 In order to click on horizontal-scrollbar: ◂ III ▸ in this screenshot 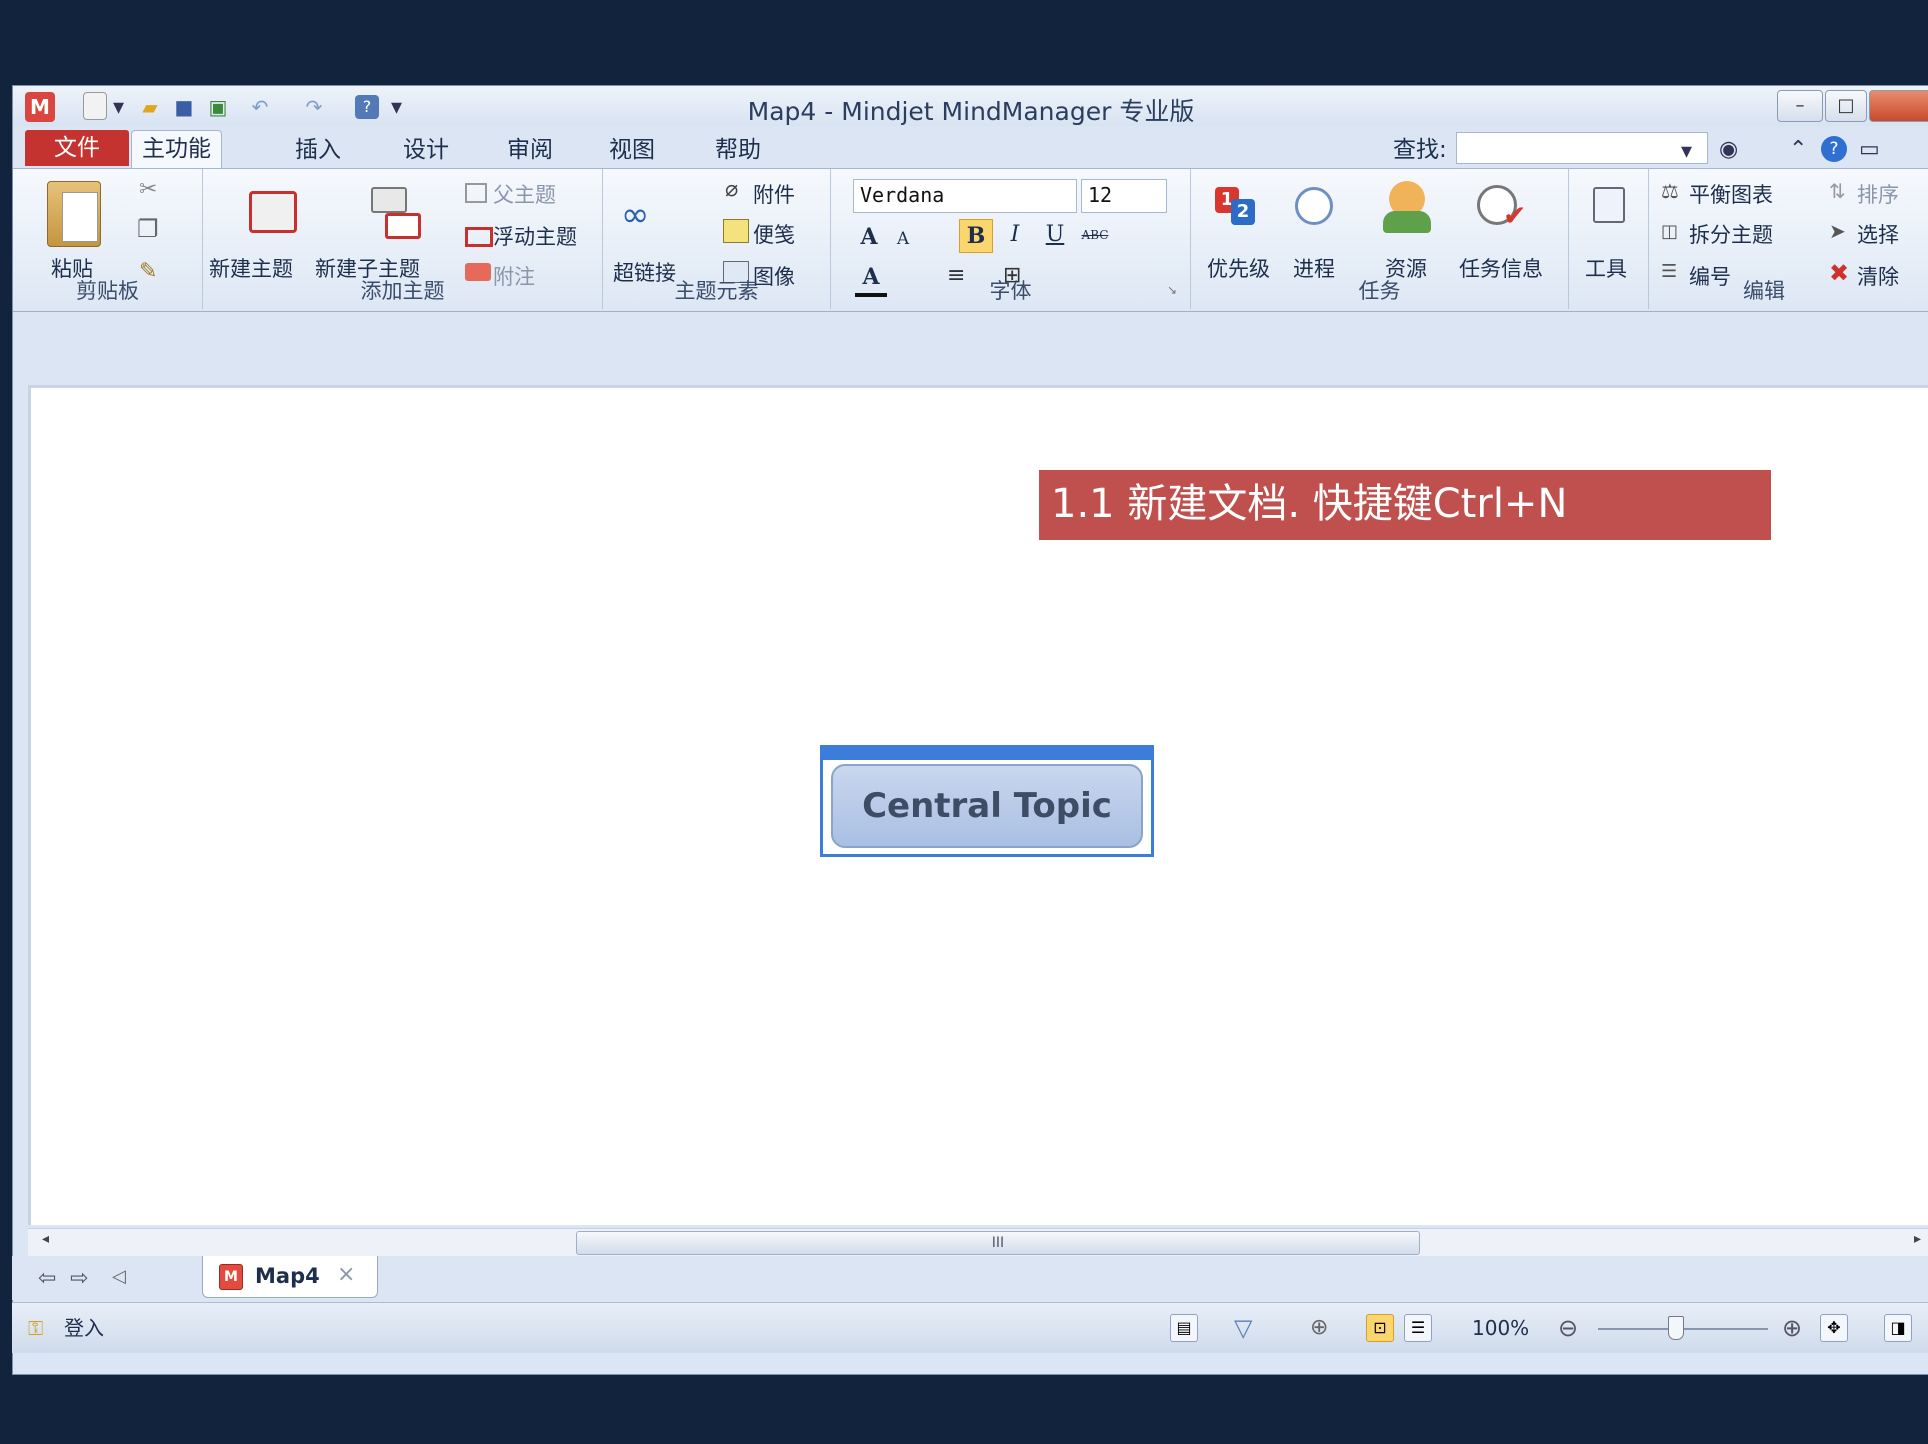, I will do `click(978, 1242)`.